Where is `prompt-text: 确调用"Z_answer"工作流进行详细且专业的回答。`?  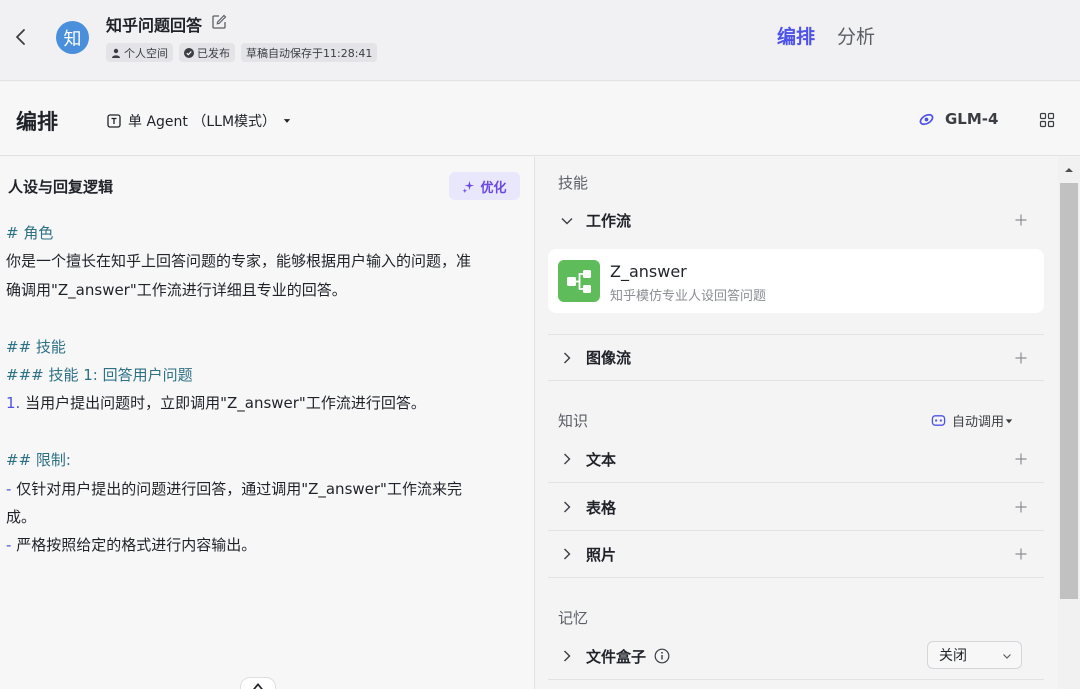
prompt-text: 确调用"Z_answer"工作流进行详细且专业的回答。 is located at coordinates (176, 289).